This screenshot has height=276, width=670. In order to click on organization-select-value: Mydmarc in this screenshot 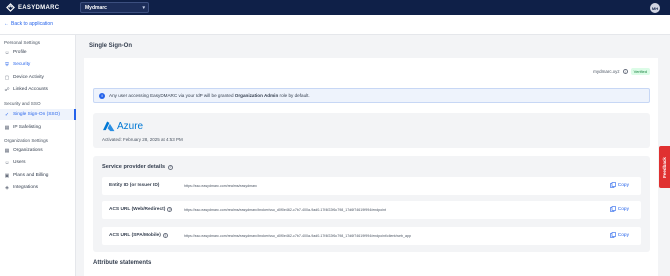, I will do `click(96, 7)`.